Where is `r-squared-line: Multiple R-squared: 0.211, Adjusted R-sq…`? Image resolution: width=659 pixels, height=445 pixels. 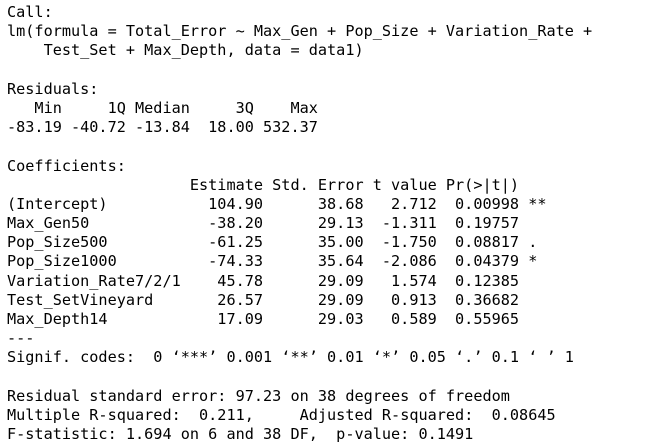 r-squared-line: Multiple R-squared: 0.211, Adjusted R-sq… is located at coordinates (286, 414).